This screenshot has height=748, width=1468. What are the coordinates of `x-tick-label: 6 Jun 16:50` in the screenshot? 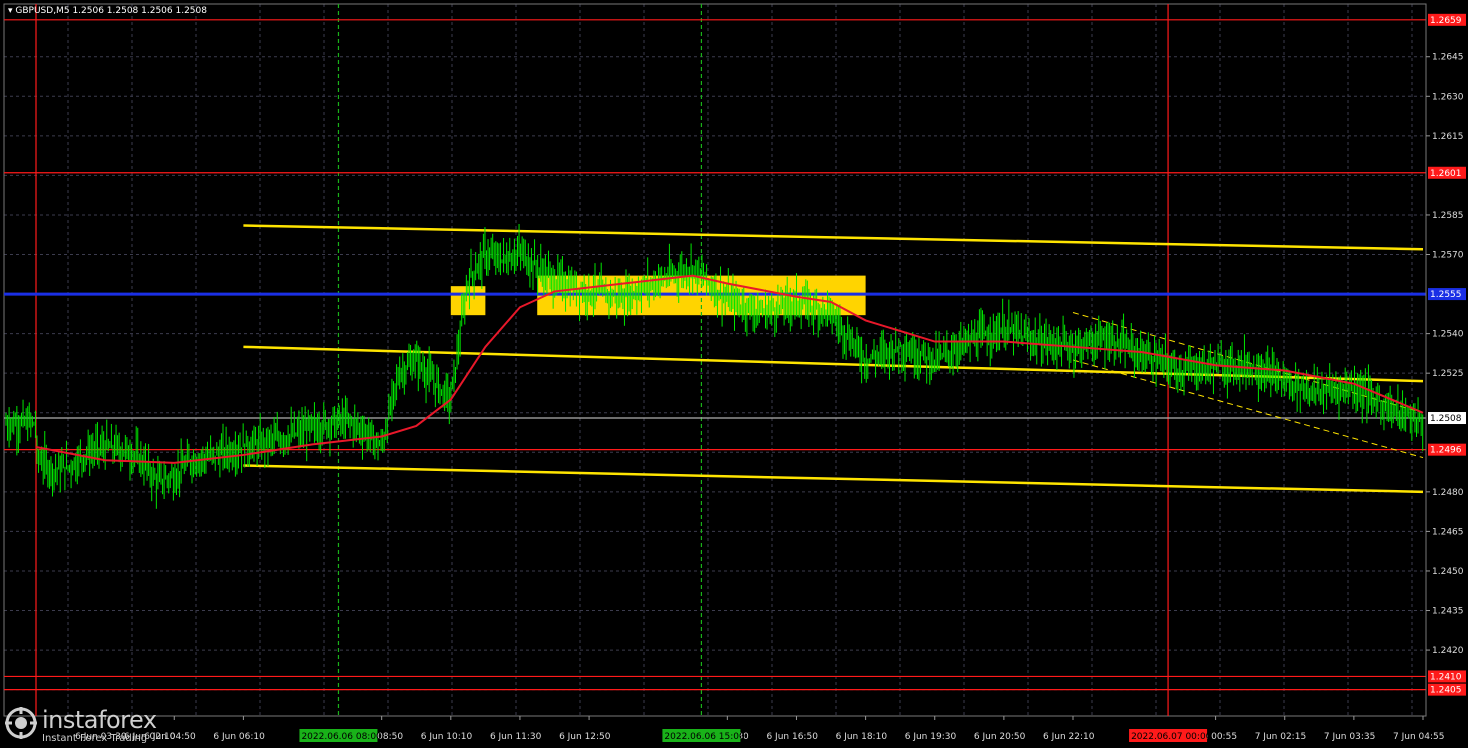 It's located at (792, 737).